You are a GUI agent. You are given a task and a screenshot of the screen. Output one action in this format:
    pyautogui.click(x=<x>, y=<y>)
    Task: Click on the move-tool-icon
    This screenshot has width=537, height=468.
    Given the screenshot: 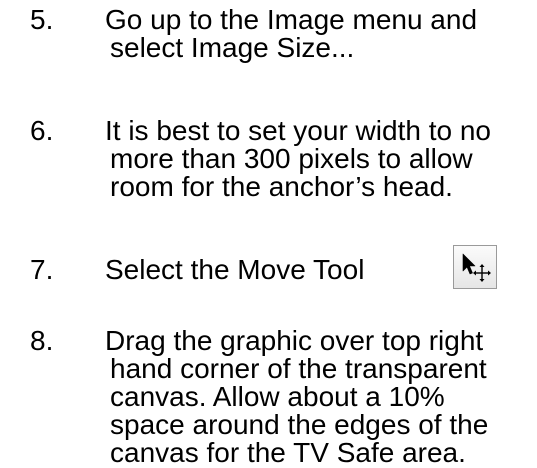 What is the action you would take?
    pyautogui.click(x=475, y=267)
    